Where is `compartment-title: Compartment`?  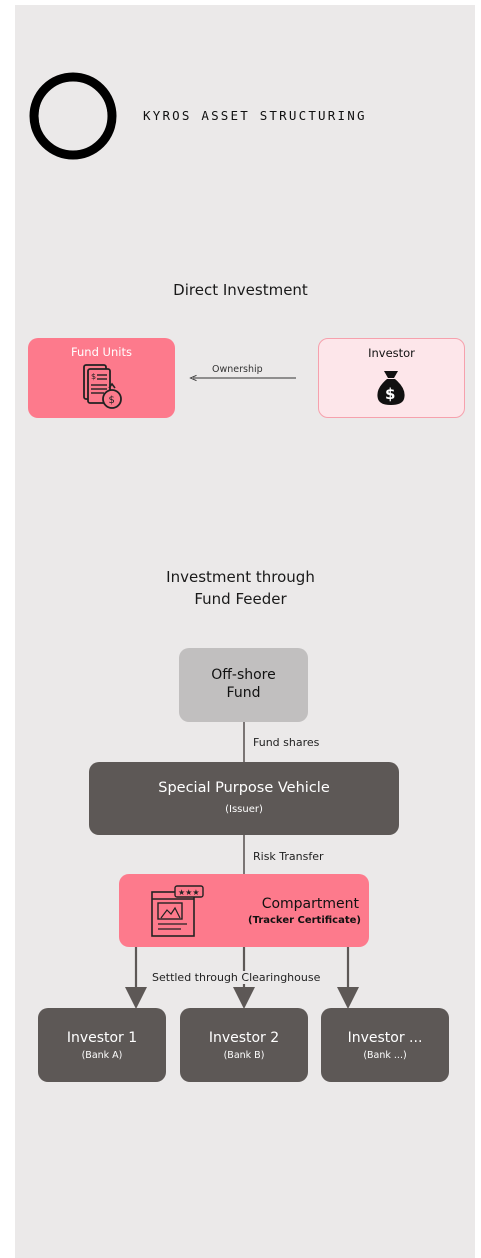
compartment-title: Compartment is located at coordinates (310, 904).